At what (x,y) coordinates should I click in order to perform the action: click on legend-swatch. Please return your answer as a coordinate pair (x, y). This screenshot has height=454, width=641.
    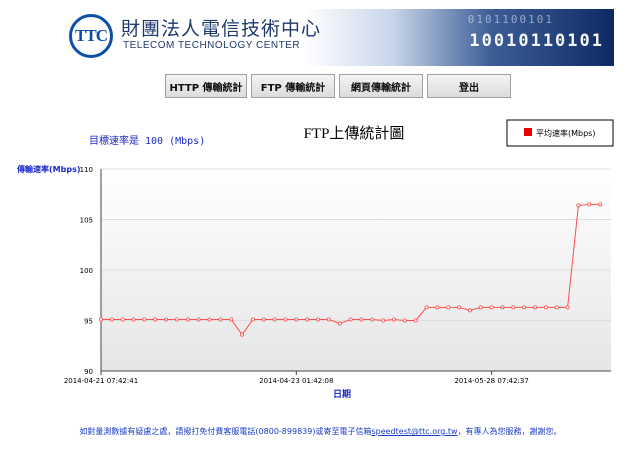
    Looking at the image, I should click on (528, 132).